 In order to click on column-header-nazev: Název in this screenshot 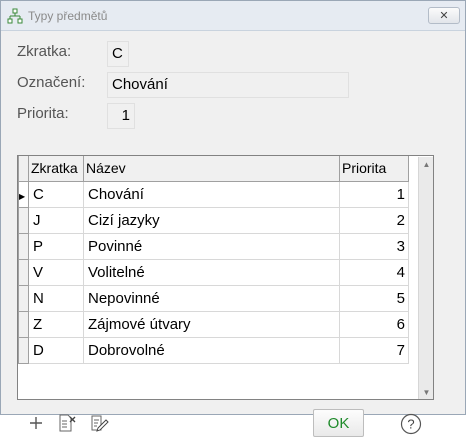, I will do `click(211, 169)`.